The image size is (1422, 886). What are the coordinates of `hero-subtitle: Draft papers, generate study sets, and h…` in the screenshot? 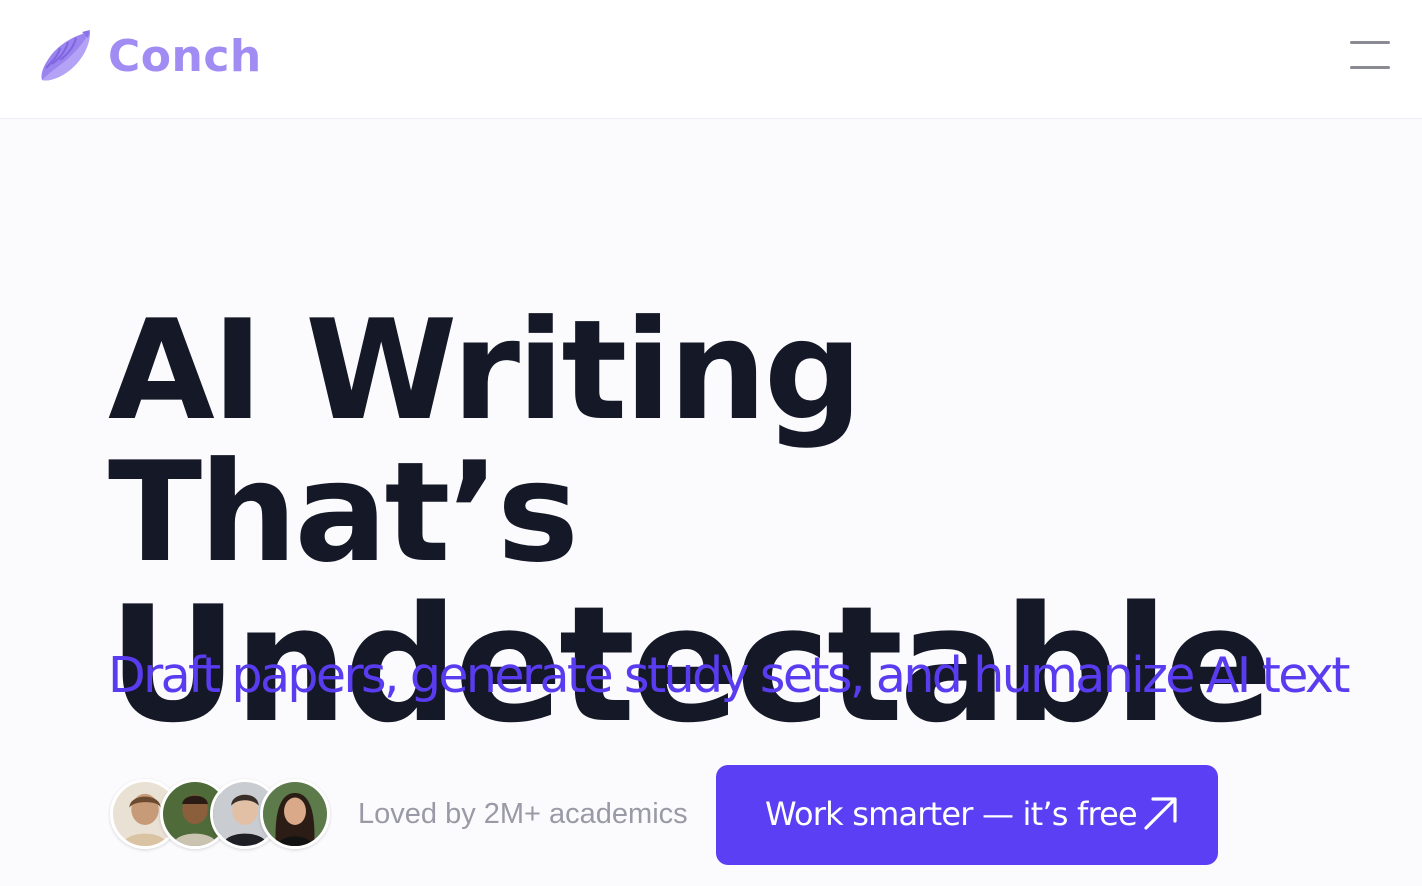 It's located at (729, 675).